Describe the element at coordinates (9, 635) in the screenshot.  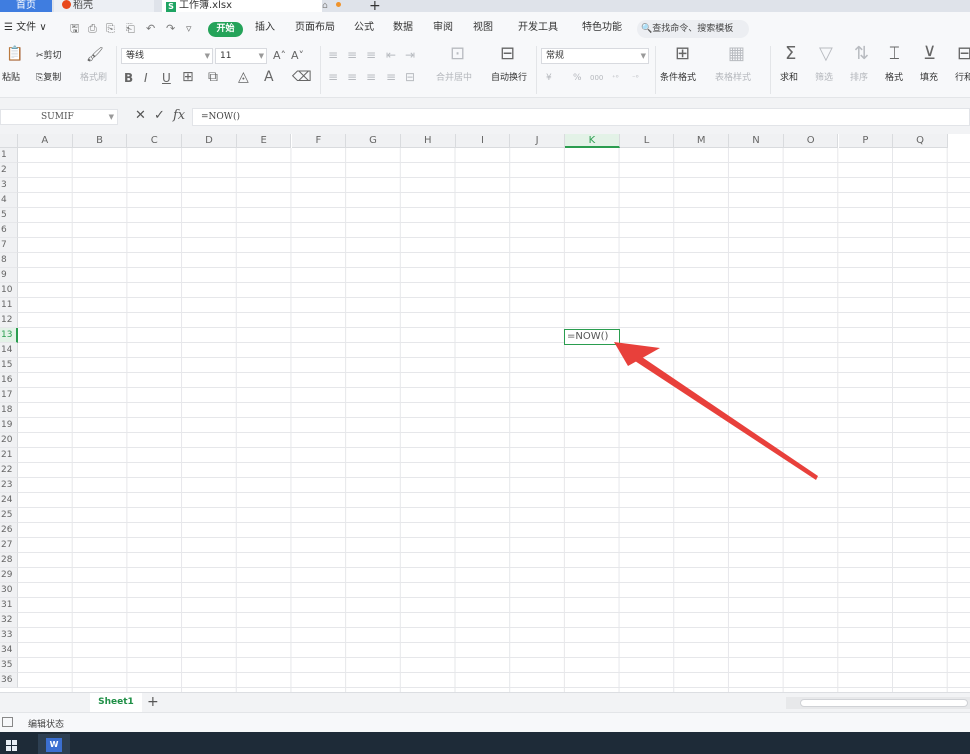
I see `row-header: 33` at that location.